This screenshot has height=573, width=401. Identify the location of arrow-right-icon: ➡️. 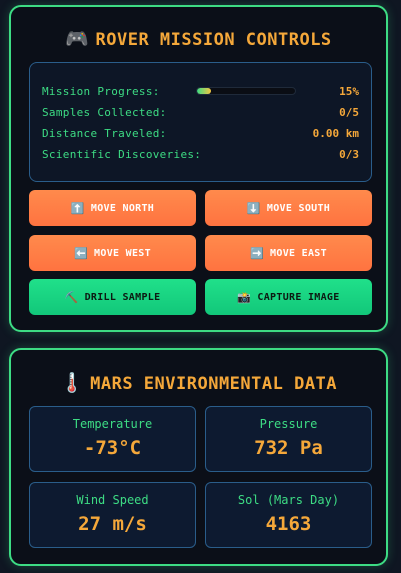
(257, 253).